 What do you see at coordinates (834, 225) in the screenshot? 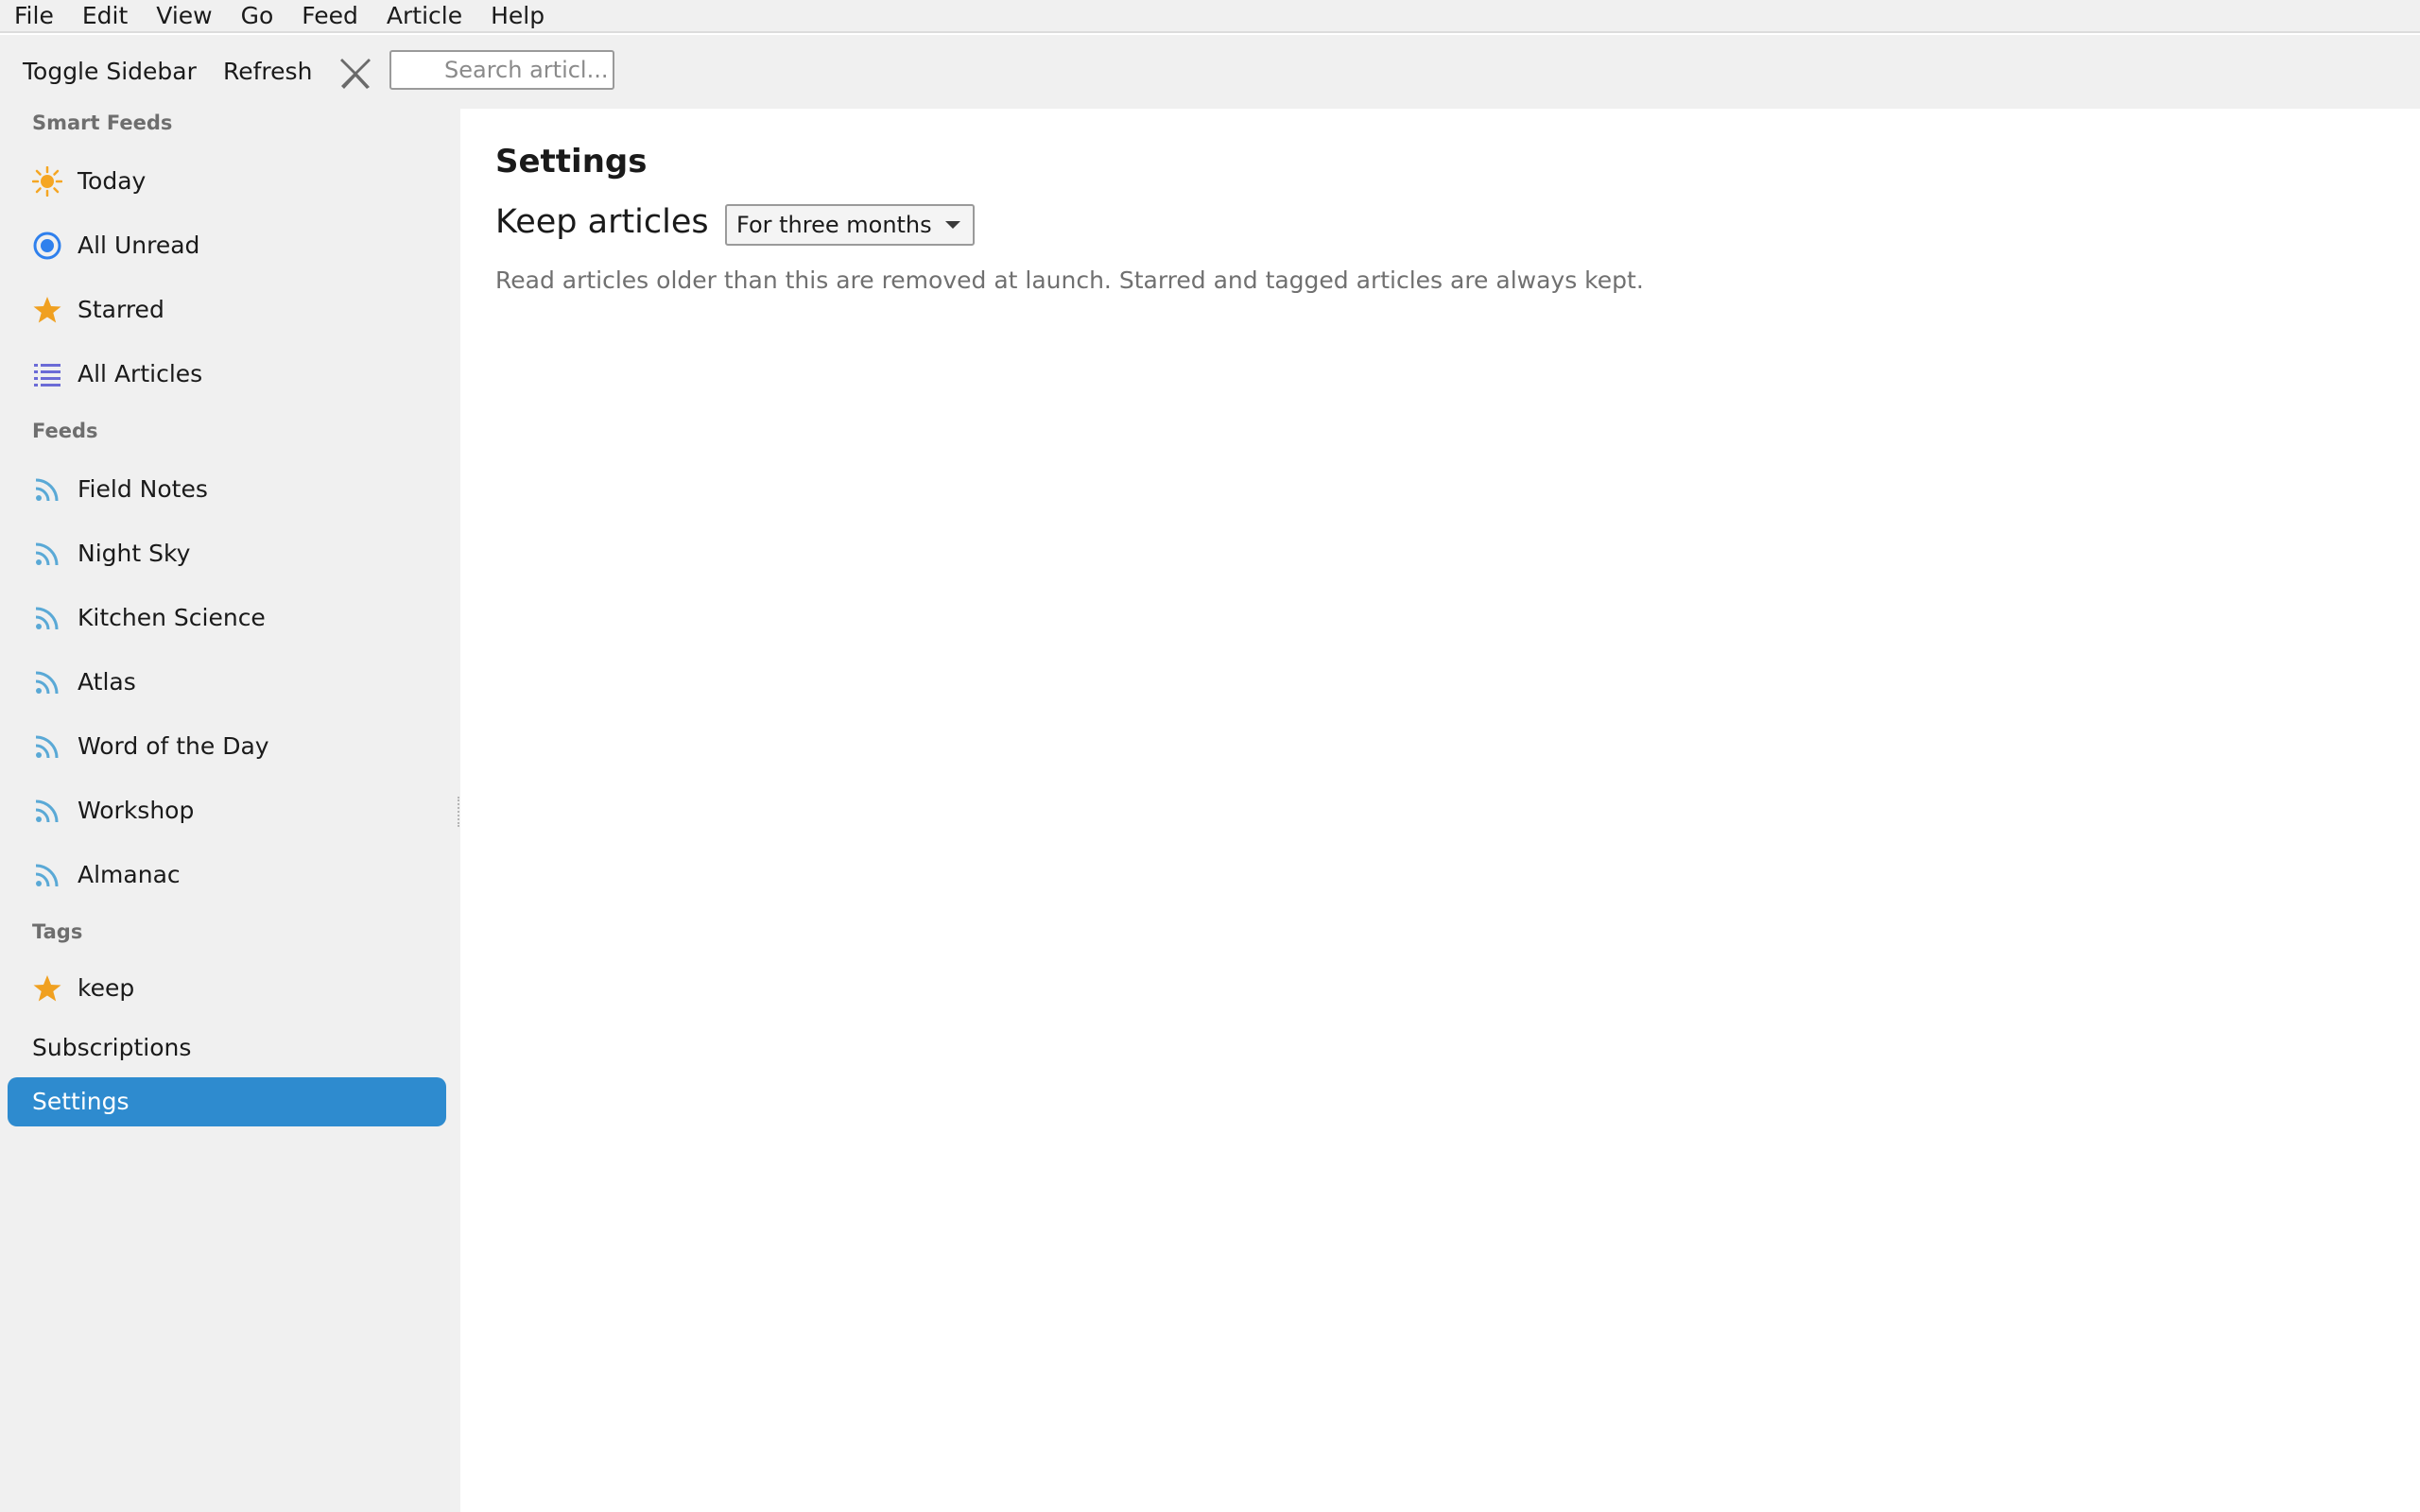
I see `keep-articles-value: For three months` at bounding box center [834, 225].